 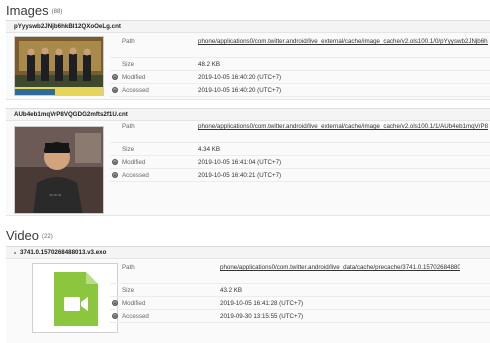 I want to click on video-1-accessed-label-wrap: ◷ Accessed, so click(x=130, y=316).